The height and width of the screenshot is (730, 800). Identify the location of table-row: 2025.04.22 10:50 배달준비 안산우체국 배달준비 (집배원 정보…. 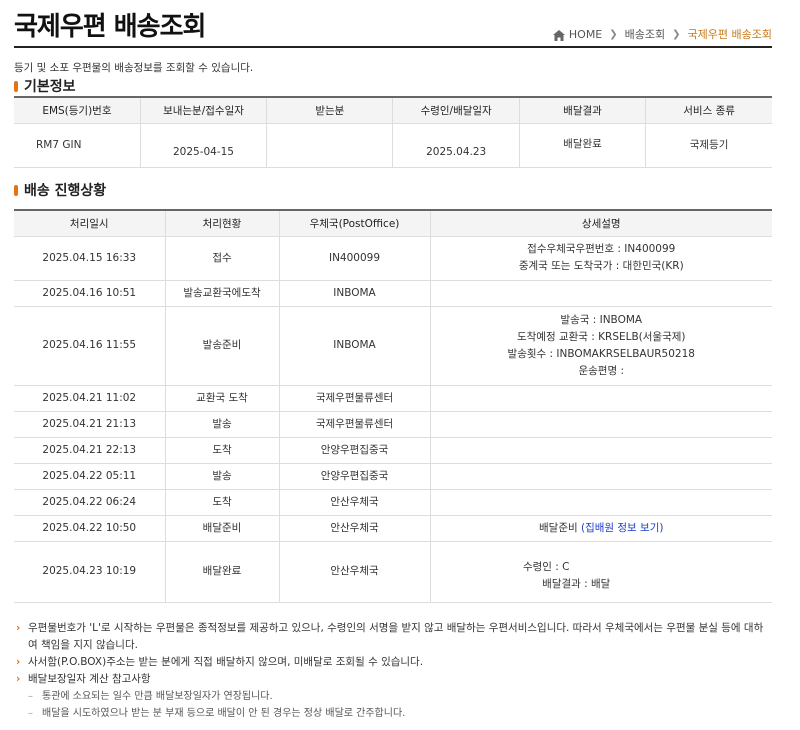
(393, 528).